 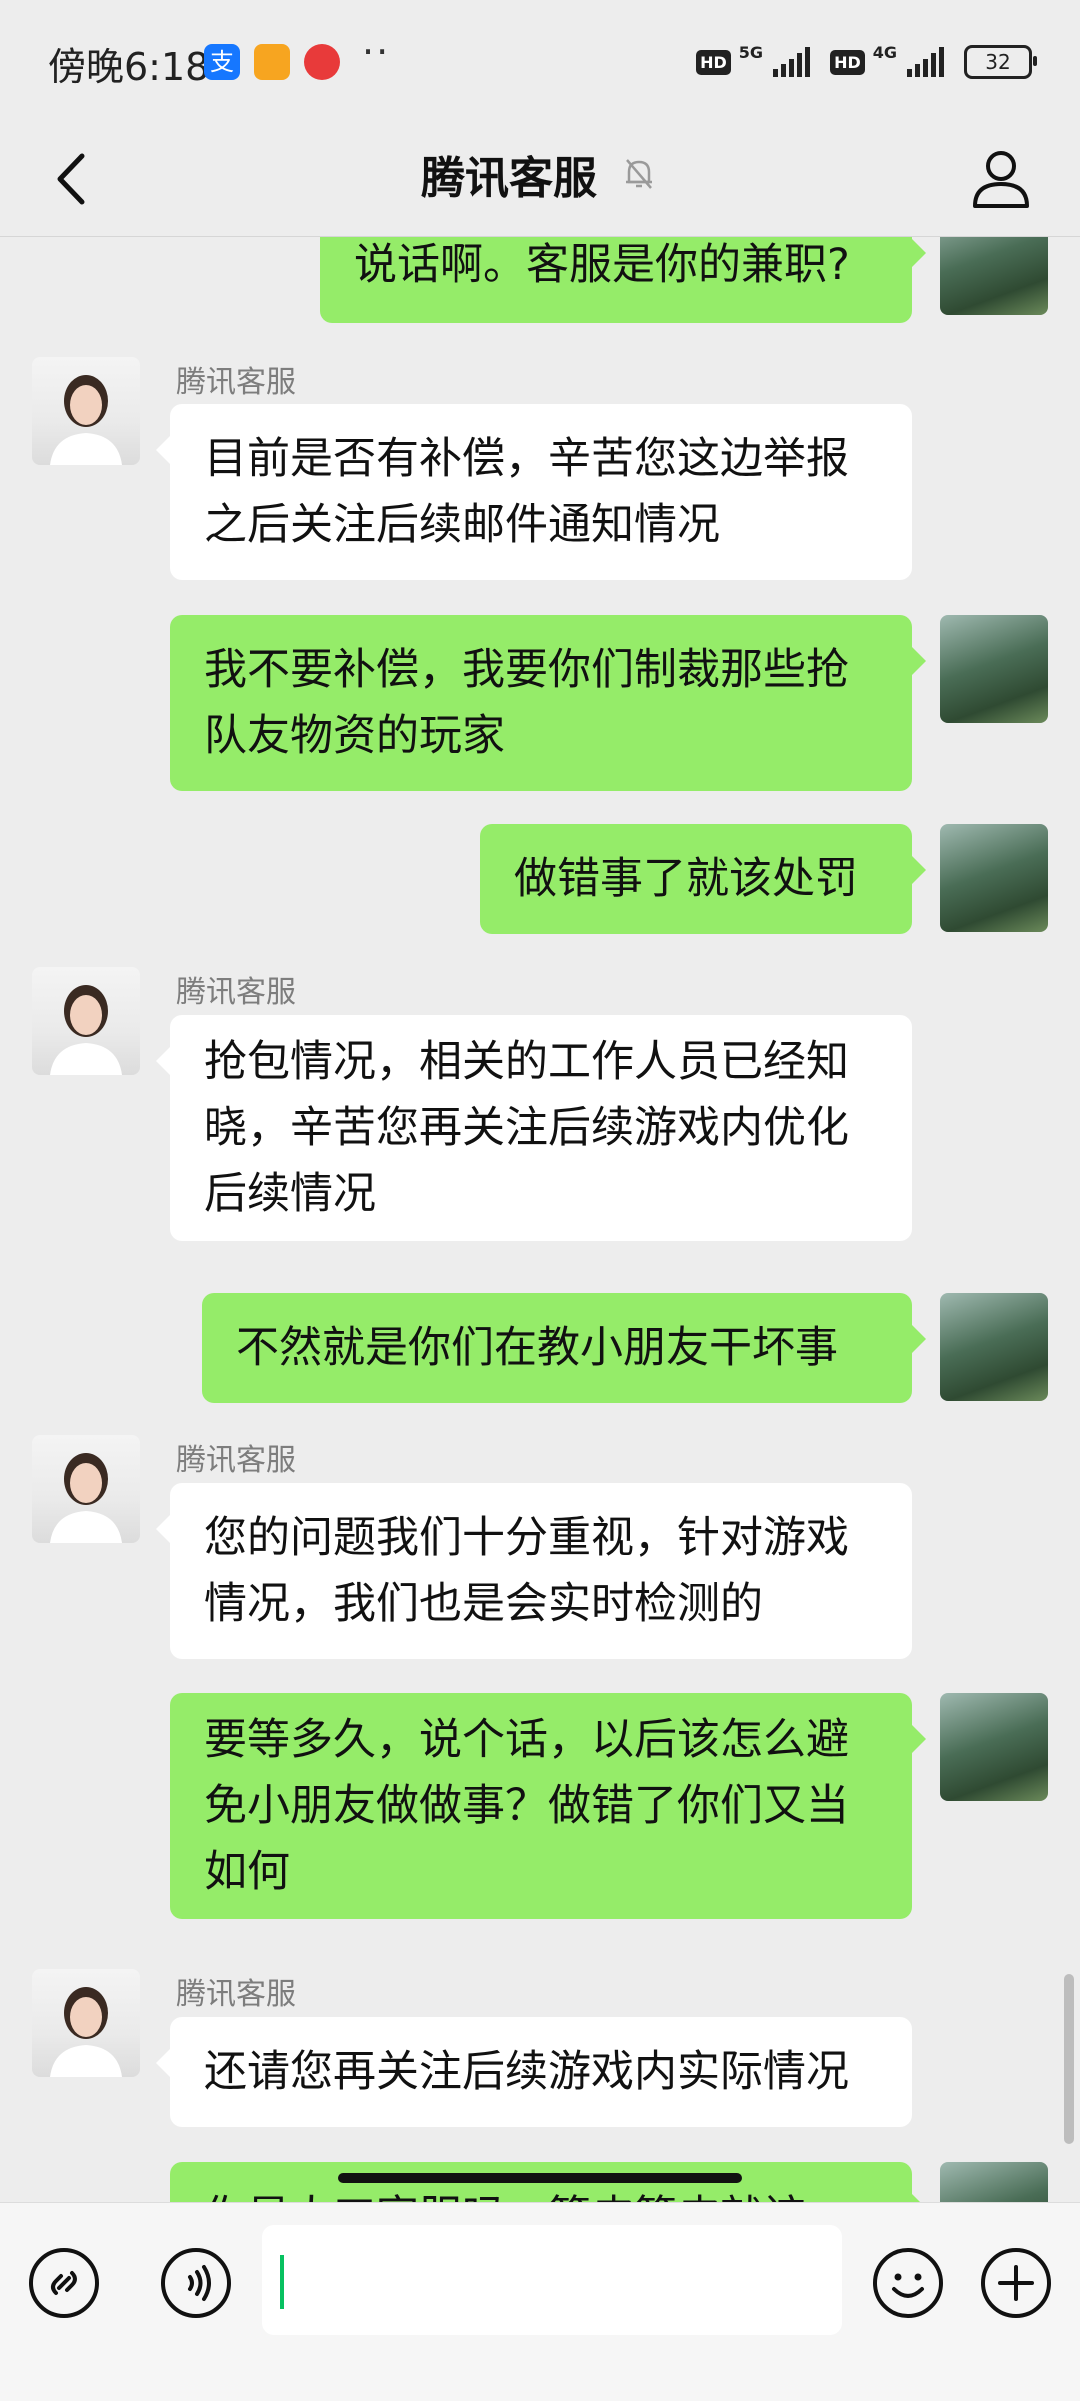 What do you see at coordinates (222, 62) in the screenshot?
I see `alipay-icon: 支` at bounding box center [222, 62].